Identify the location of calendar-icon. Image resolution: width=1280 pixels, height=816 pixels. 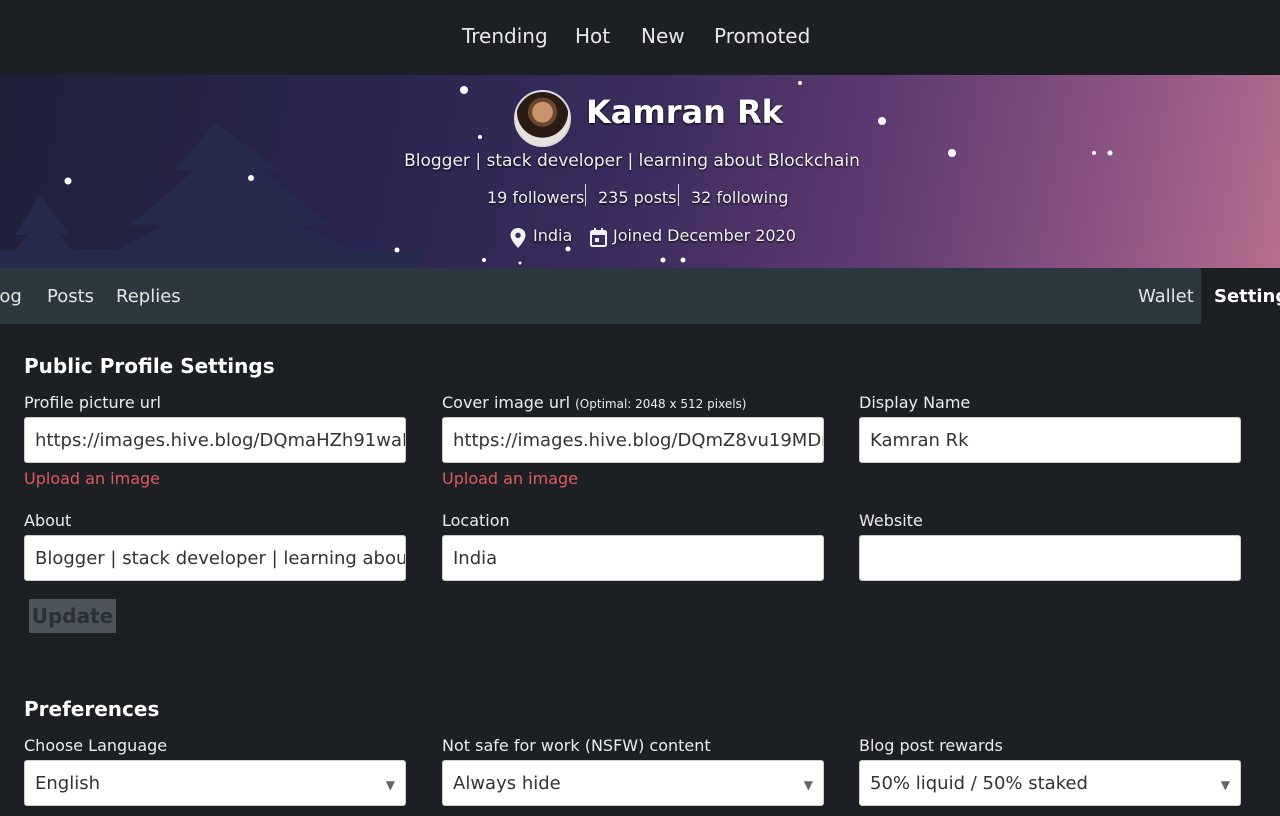
(598, 237).